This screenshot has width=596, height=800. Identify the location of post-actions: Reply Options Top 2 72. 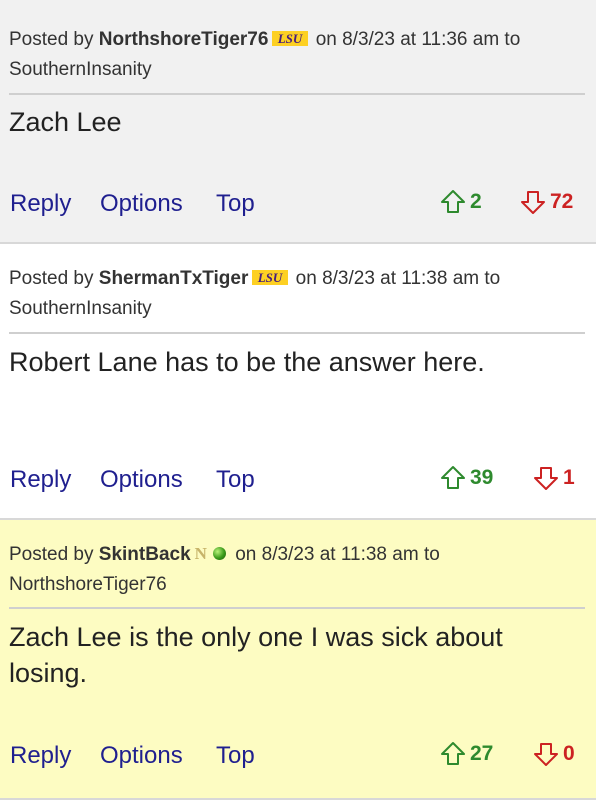
(298, 204).